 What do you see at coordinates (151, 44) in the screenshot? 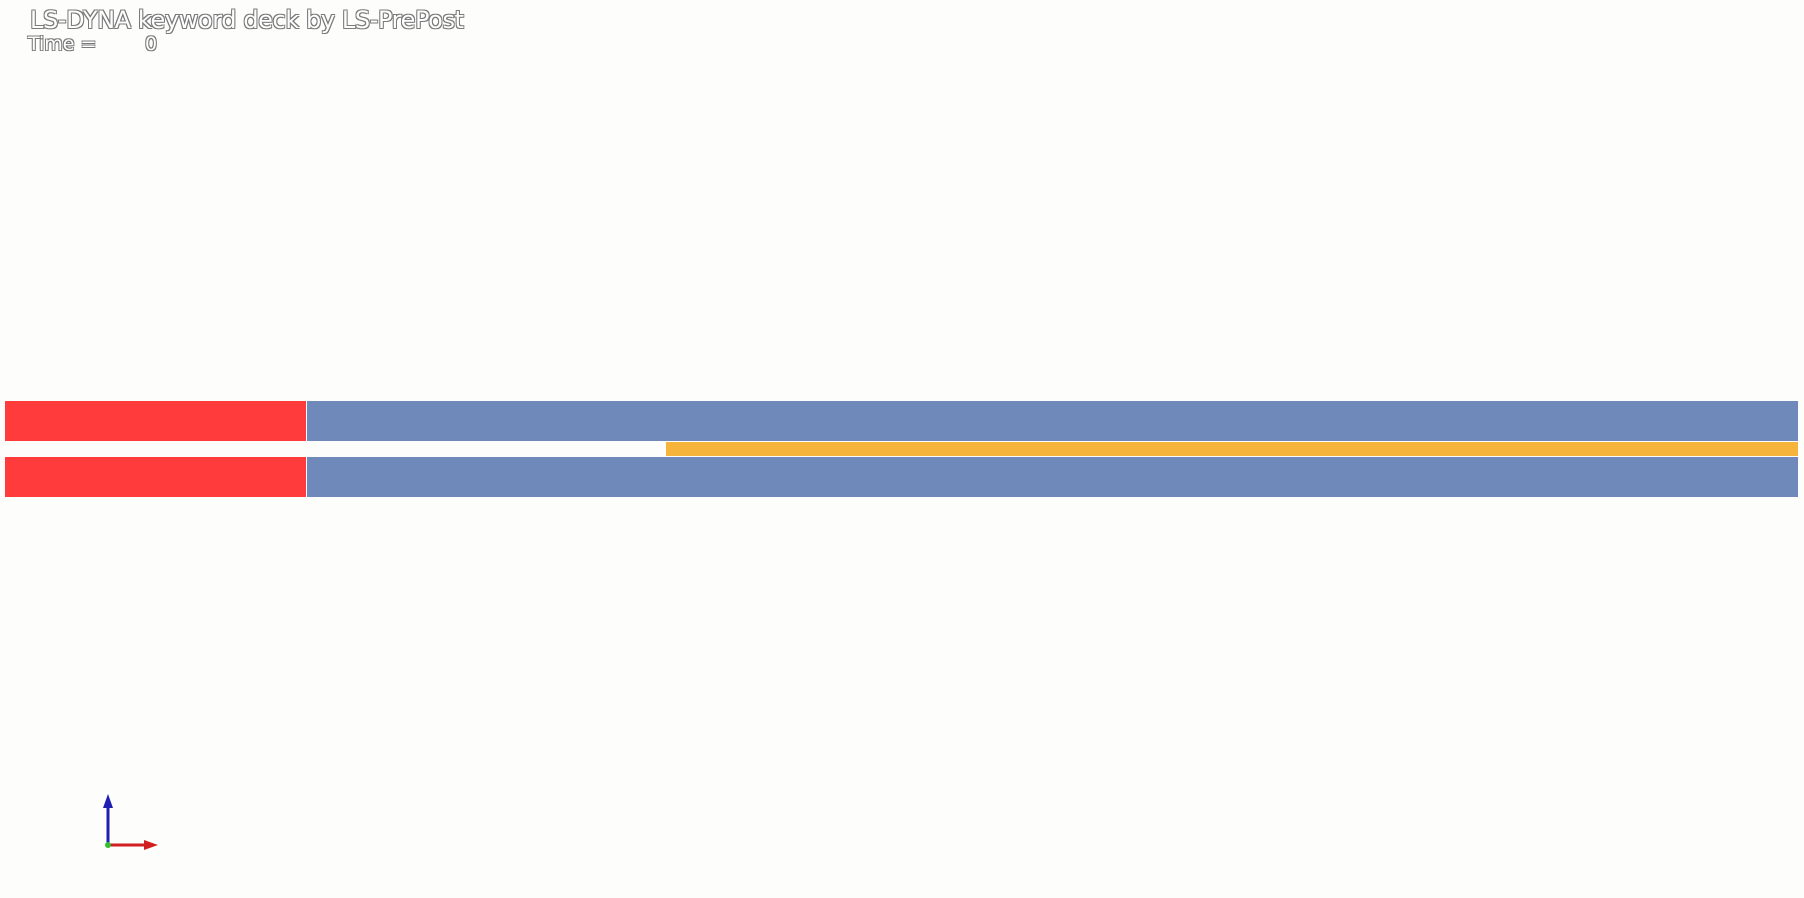
I see `time-value: 0` at bounding box center [151, 44].